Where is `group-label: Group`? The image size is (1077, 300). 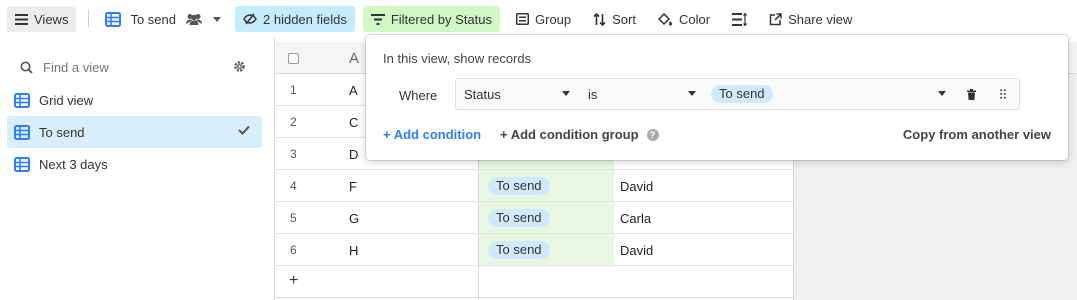
group-label: Group is located at coordinates (553, 19).